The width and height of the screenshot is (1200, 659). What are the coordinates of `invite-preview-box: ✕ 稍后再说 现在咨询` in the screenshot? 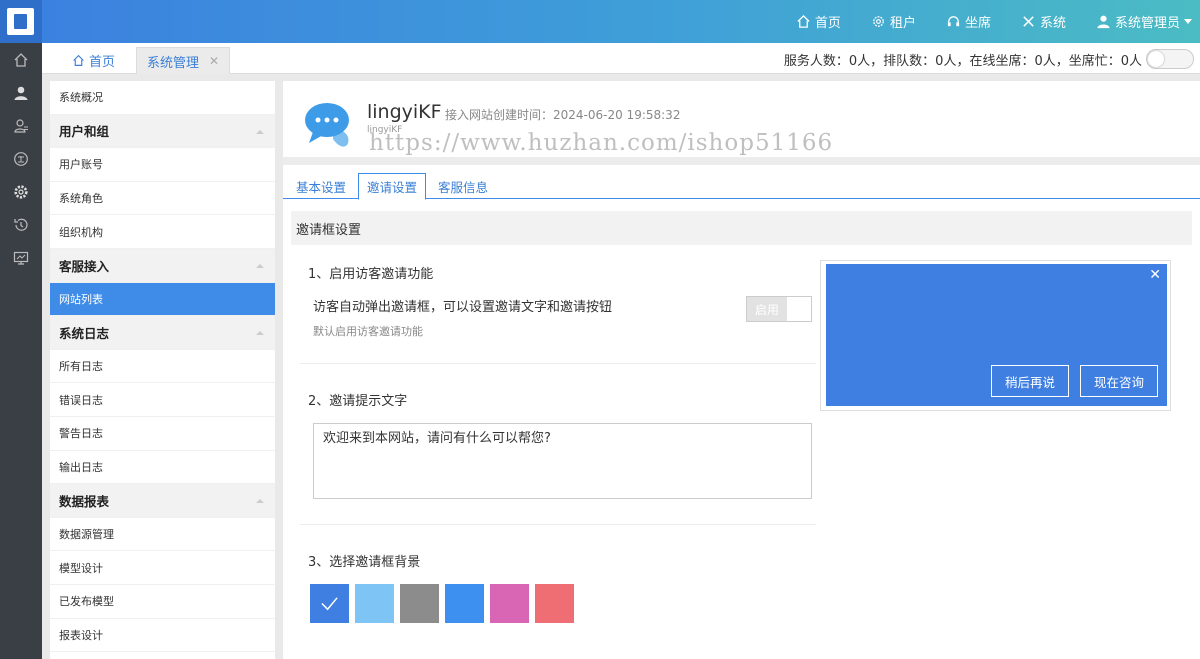 It's located at (996, 335).